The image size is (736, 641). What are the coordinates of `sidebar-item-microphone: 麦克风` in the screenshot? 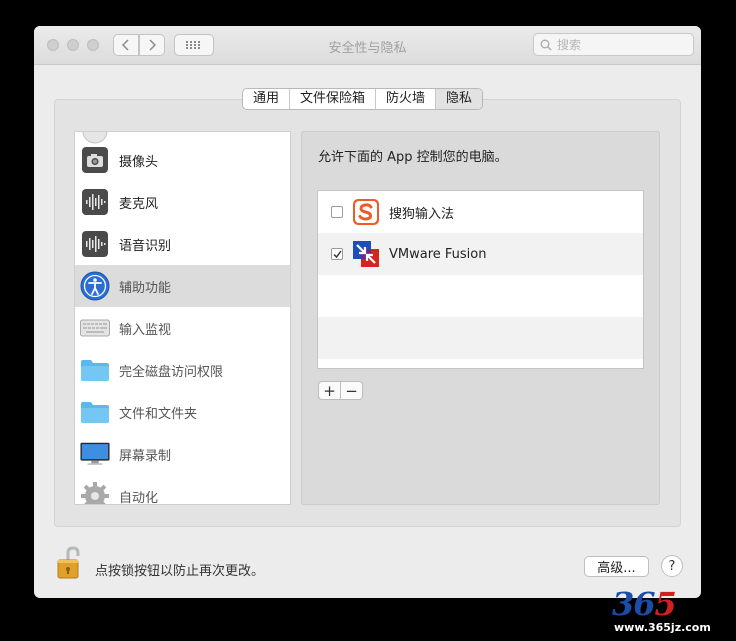 It's located at (182, 202).